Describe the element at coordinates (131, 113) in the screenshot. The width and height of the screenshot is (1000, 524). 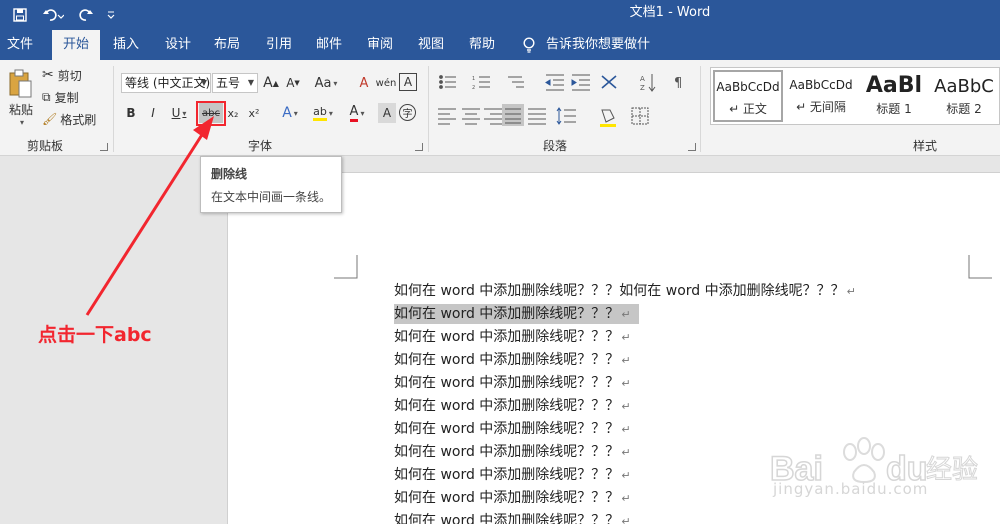
I see `bold-button: B` at that location.